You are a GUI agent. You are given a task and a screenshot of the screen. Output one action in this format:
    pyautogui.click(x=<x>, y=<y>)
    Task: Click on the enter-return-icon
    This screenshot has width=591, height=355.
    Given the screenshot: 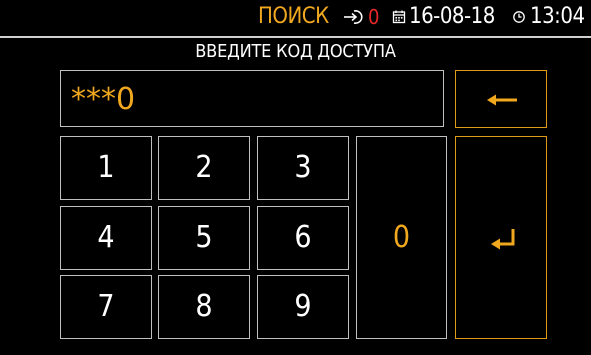 What is the action you would take?
    pyautogui.click(x=501, y=237)
    